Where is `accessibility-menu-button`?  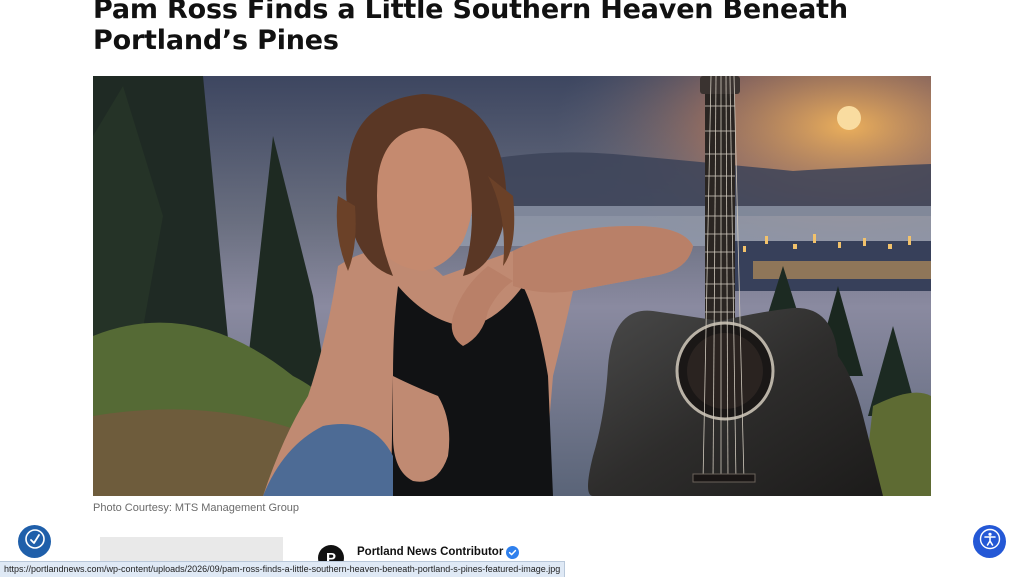
accessibility-menu-button is located at coordinates (989, 541).